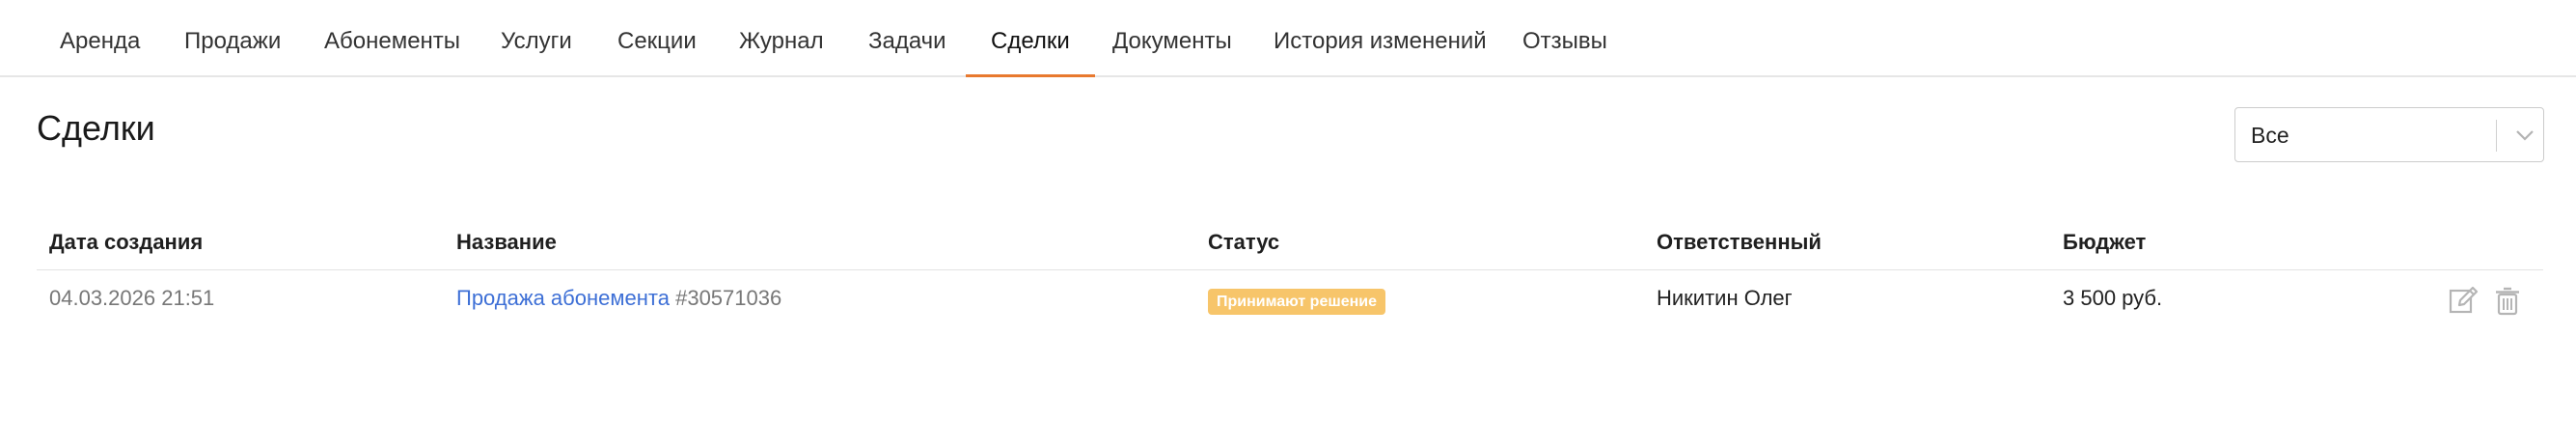  Describe the element at coordinates (2113, 298) in the screenshot. I see `deal-budget: 3 500 руб.` at that location.